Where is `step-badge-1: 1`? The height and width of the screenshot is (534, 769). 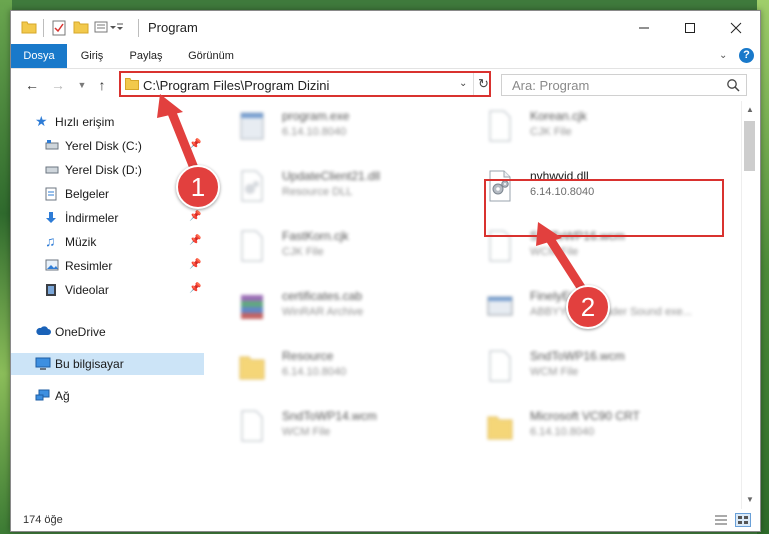
step-badge-1: 1 is located at coordinates (198, 187).